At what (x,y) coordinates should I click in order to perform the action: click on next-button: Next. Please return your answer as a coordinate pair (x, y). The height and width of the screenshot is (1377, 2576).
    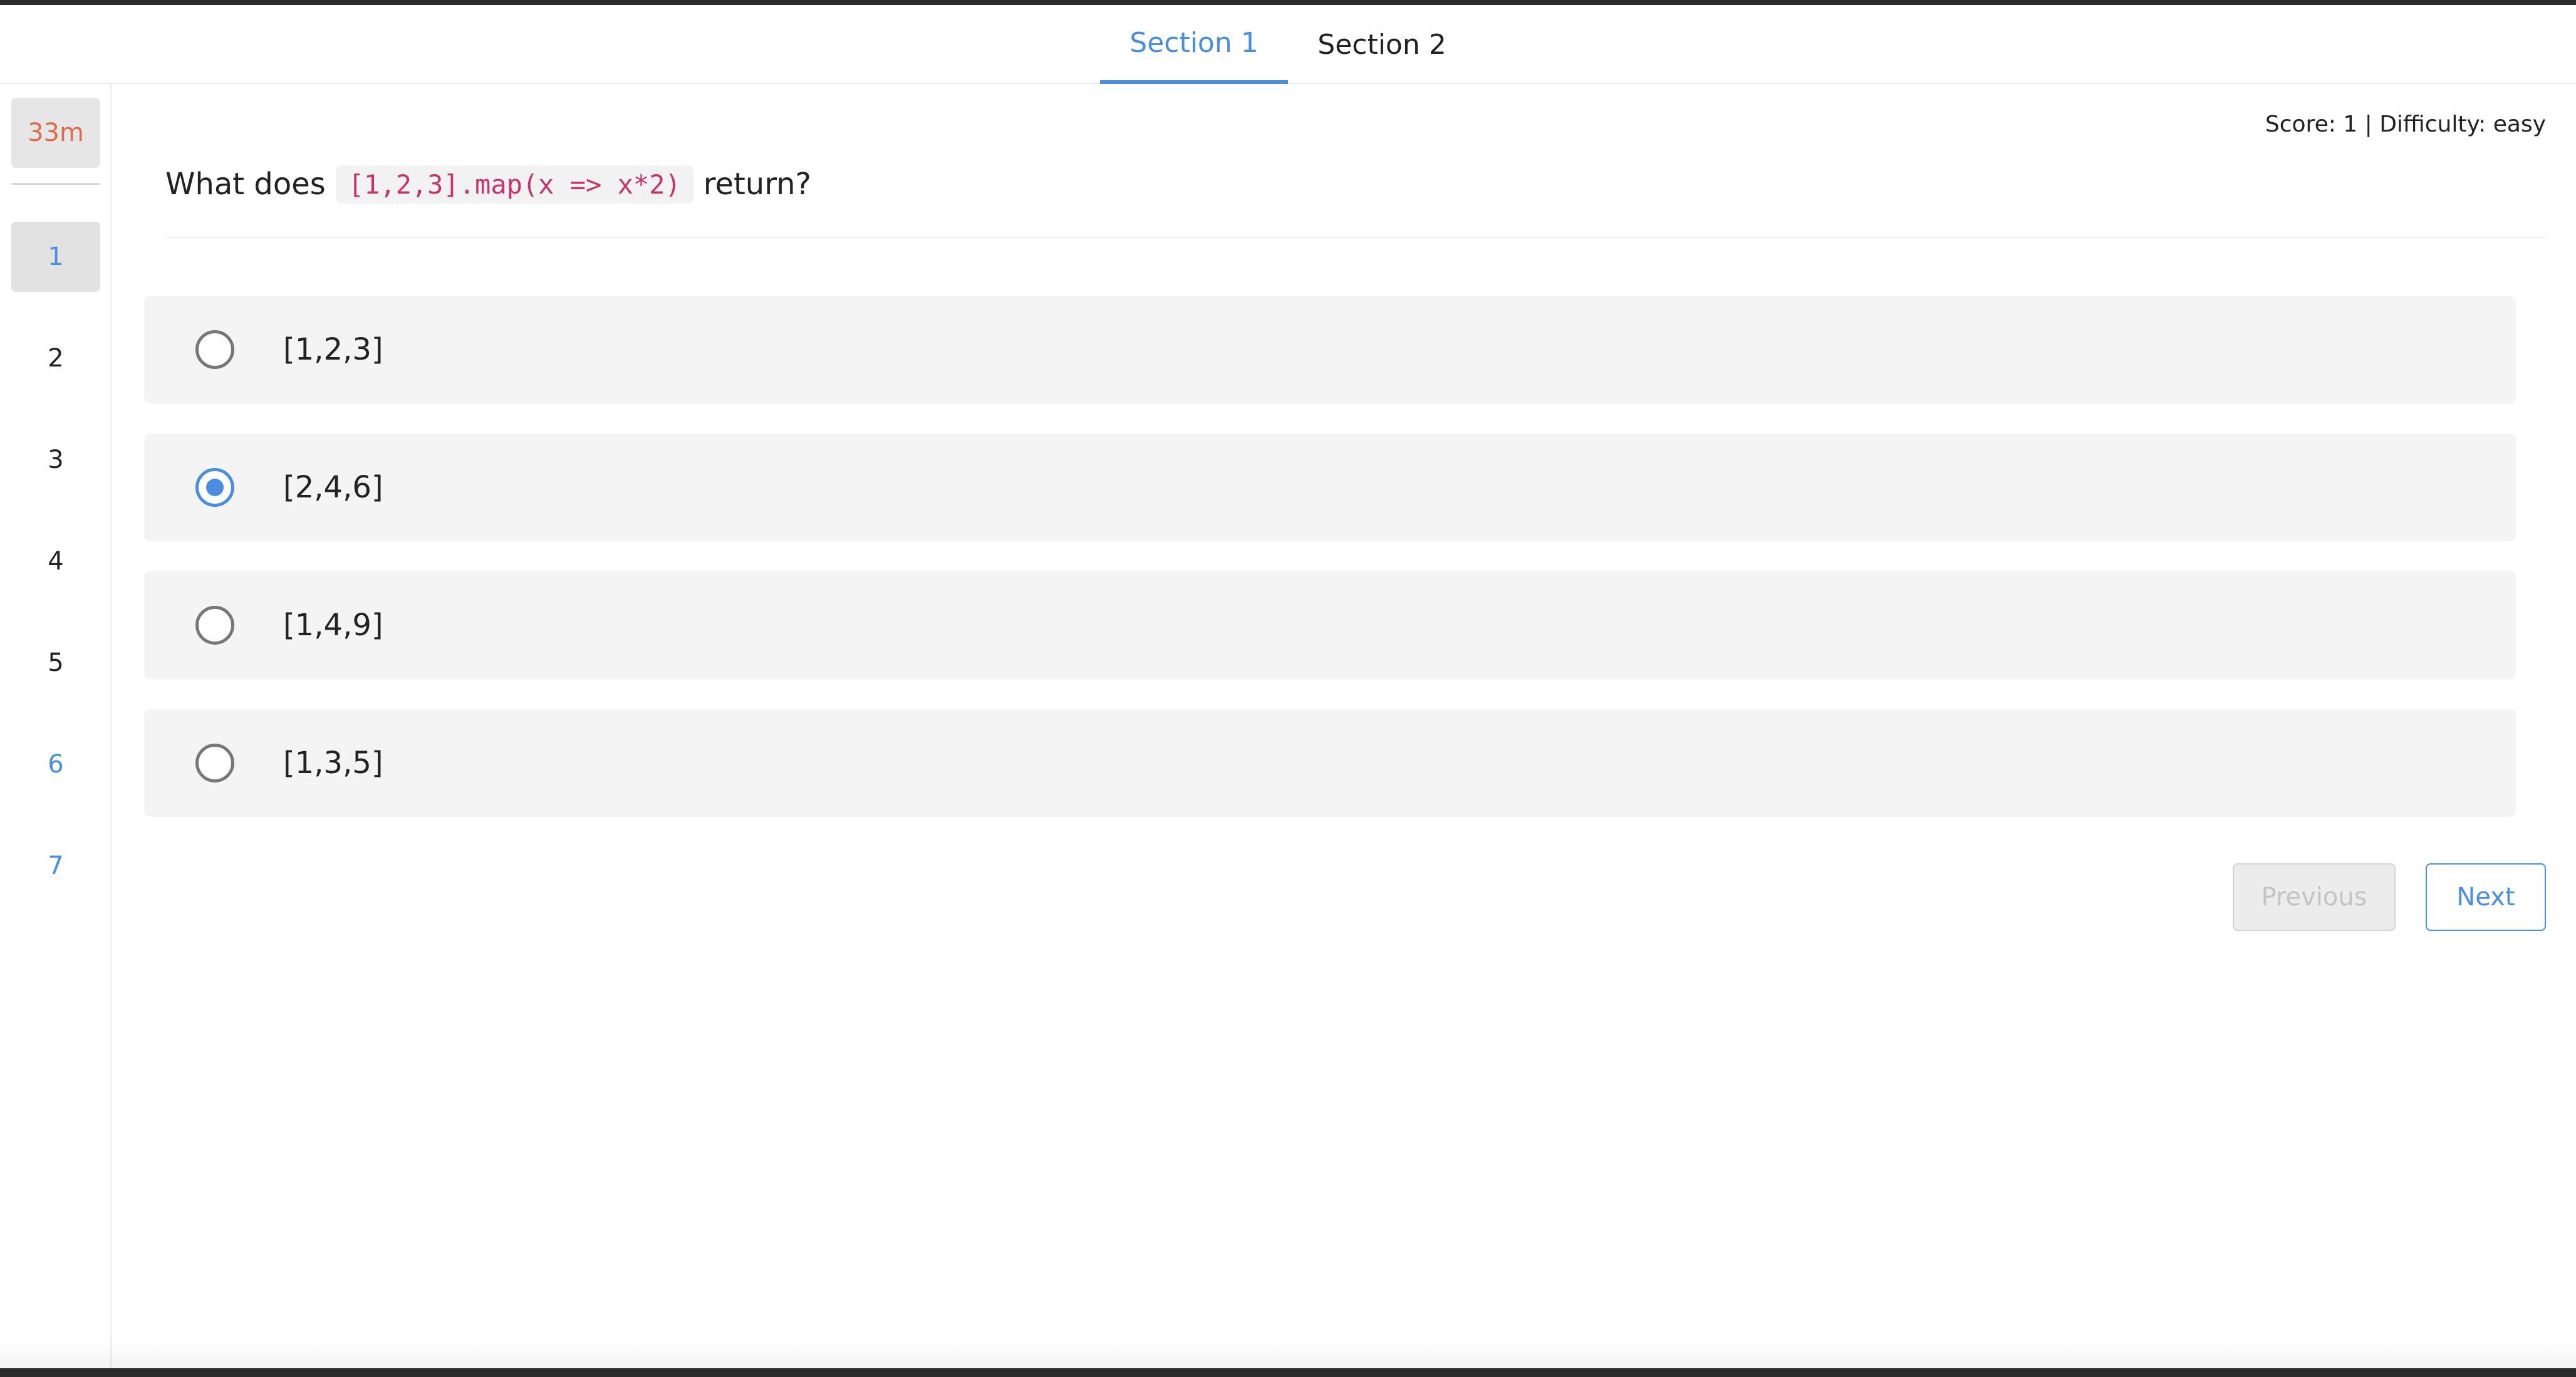
    Looking at the image, I should click on (2486, 897).